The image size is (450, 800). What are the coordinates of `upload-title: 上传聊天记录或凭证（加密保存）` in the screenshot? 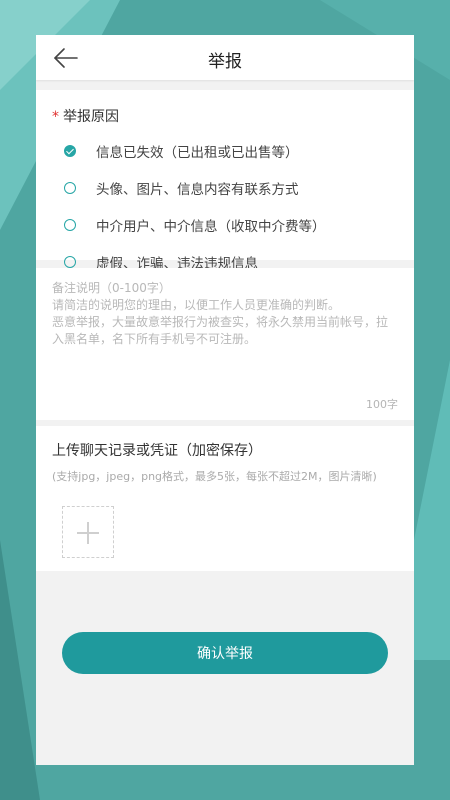 It's located at (157, 451).